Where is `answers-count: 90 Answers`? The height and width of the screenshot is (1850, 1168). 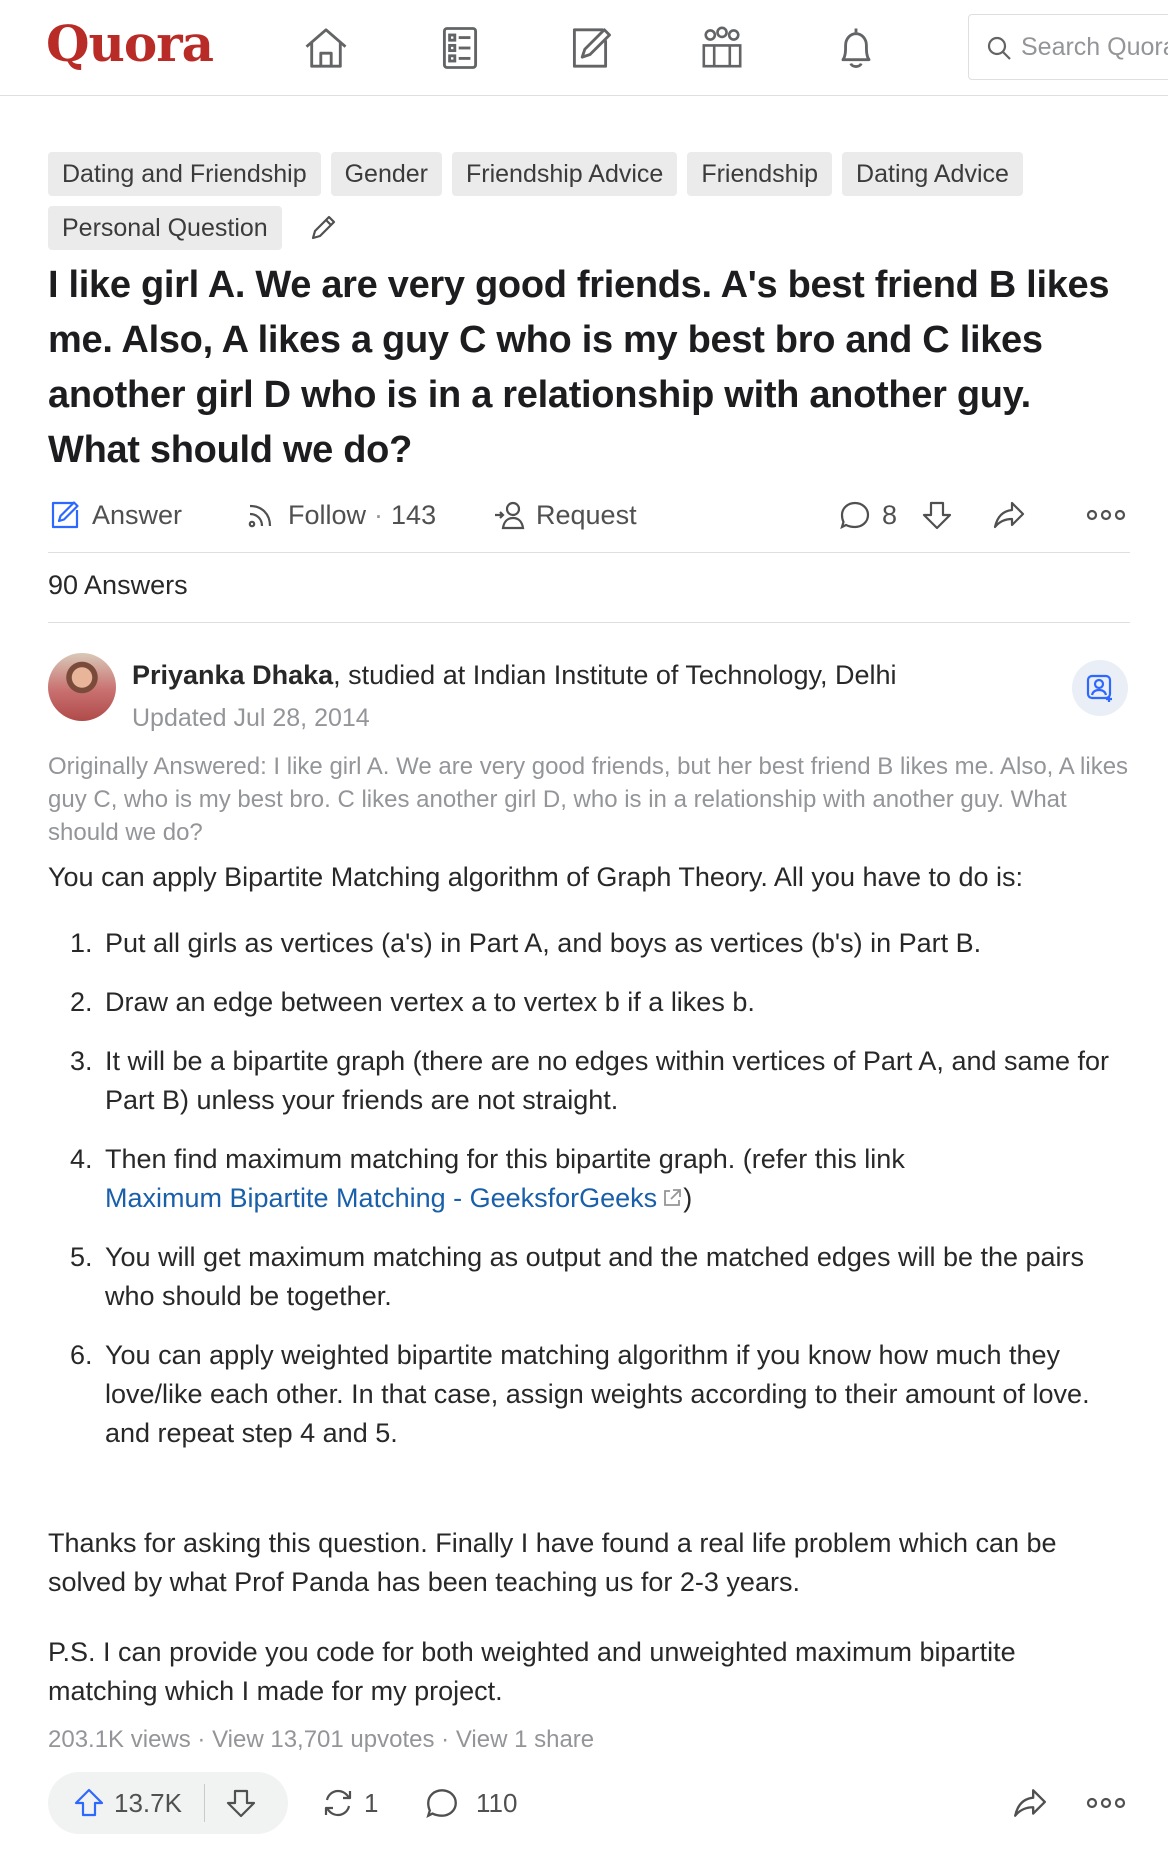
answers-count: 90 Answers is located at coordinates (118, 585).